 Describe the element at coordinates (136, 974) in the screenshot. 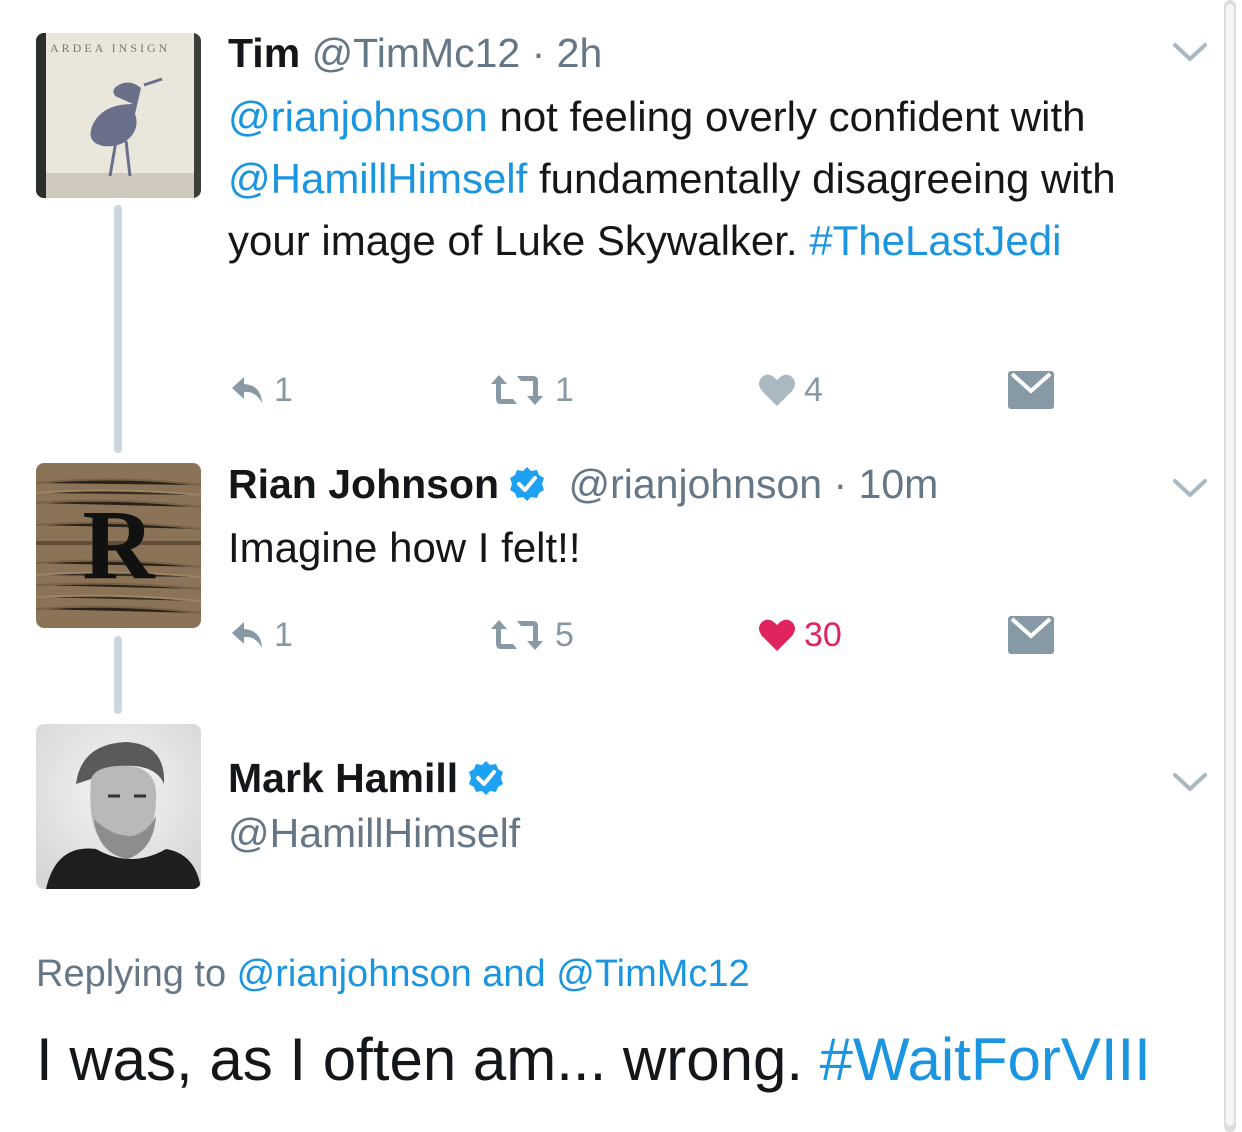

I see `replying-to-prefix: Replying to` at that location.